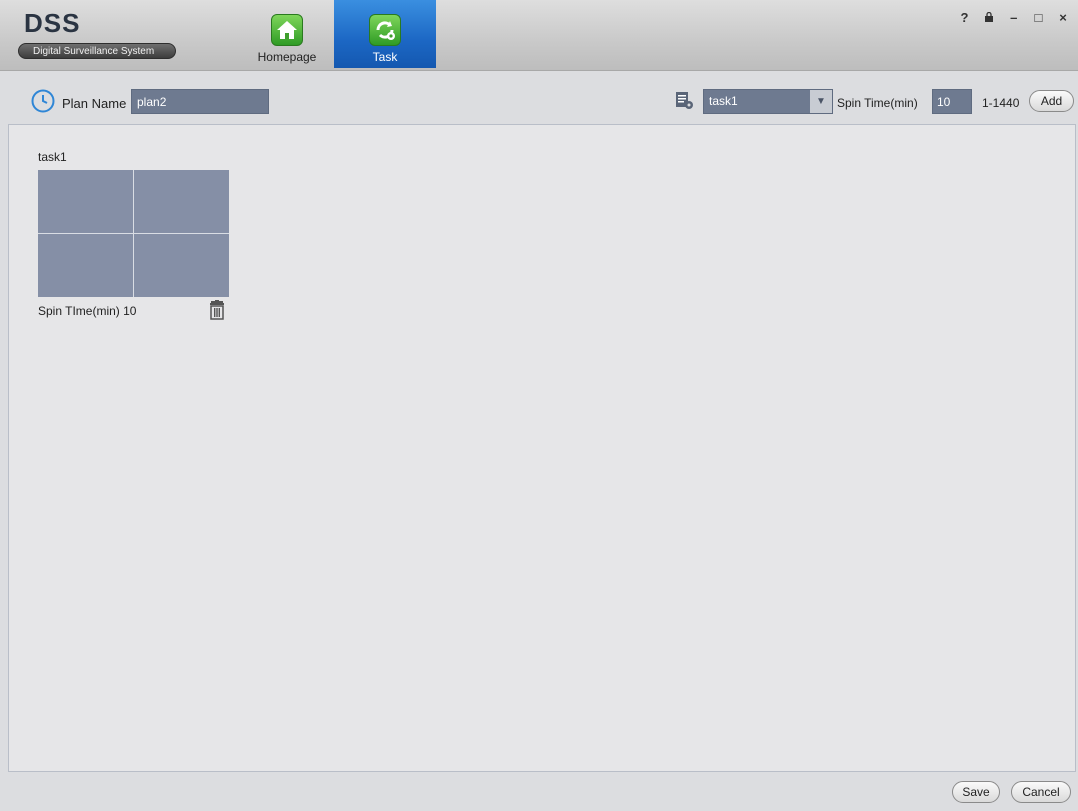 The image size is (1078, 811). Describe the element at coordinates (200, 101) in the screenshot. I see `plan-name-input` at that location.